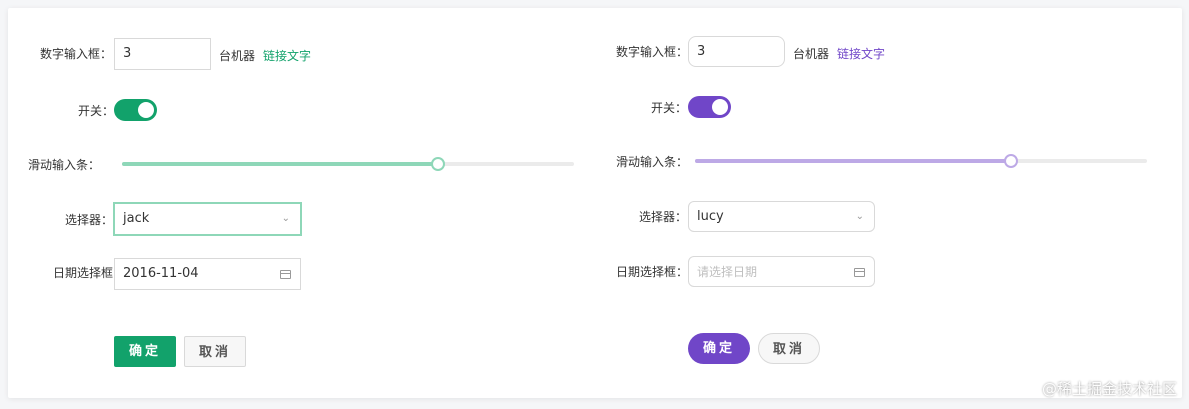  I want to click on date-label: 日期选择框：, so click(652, 272).